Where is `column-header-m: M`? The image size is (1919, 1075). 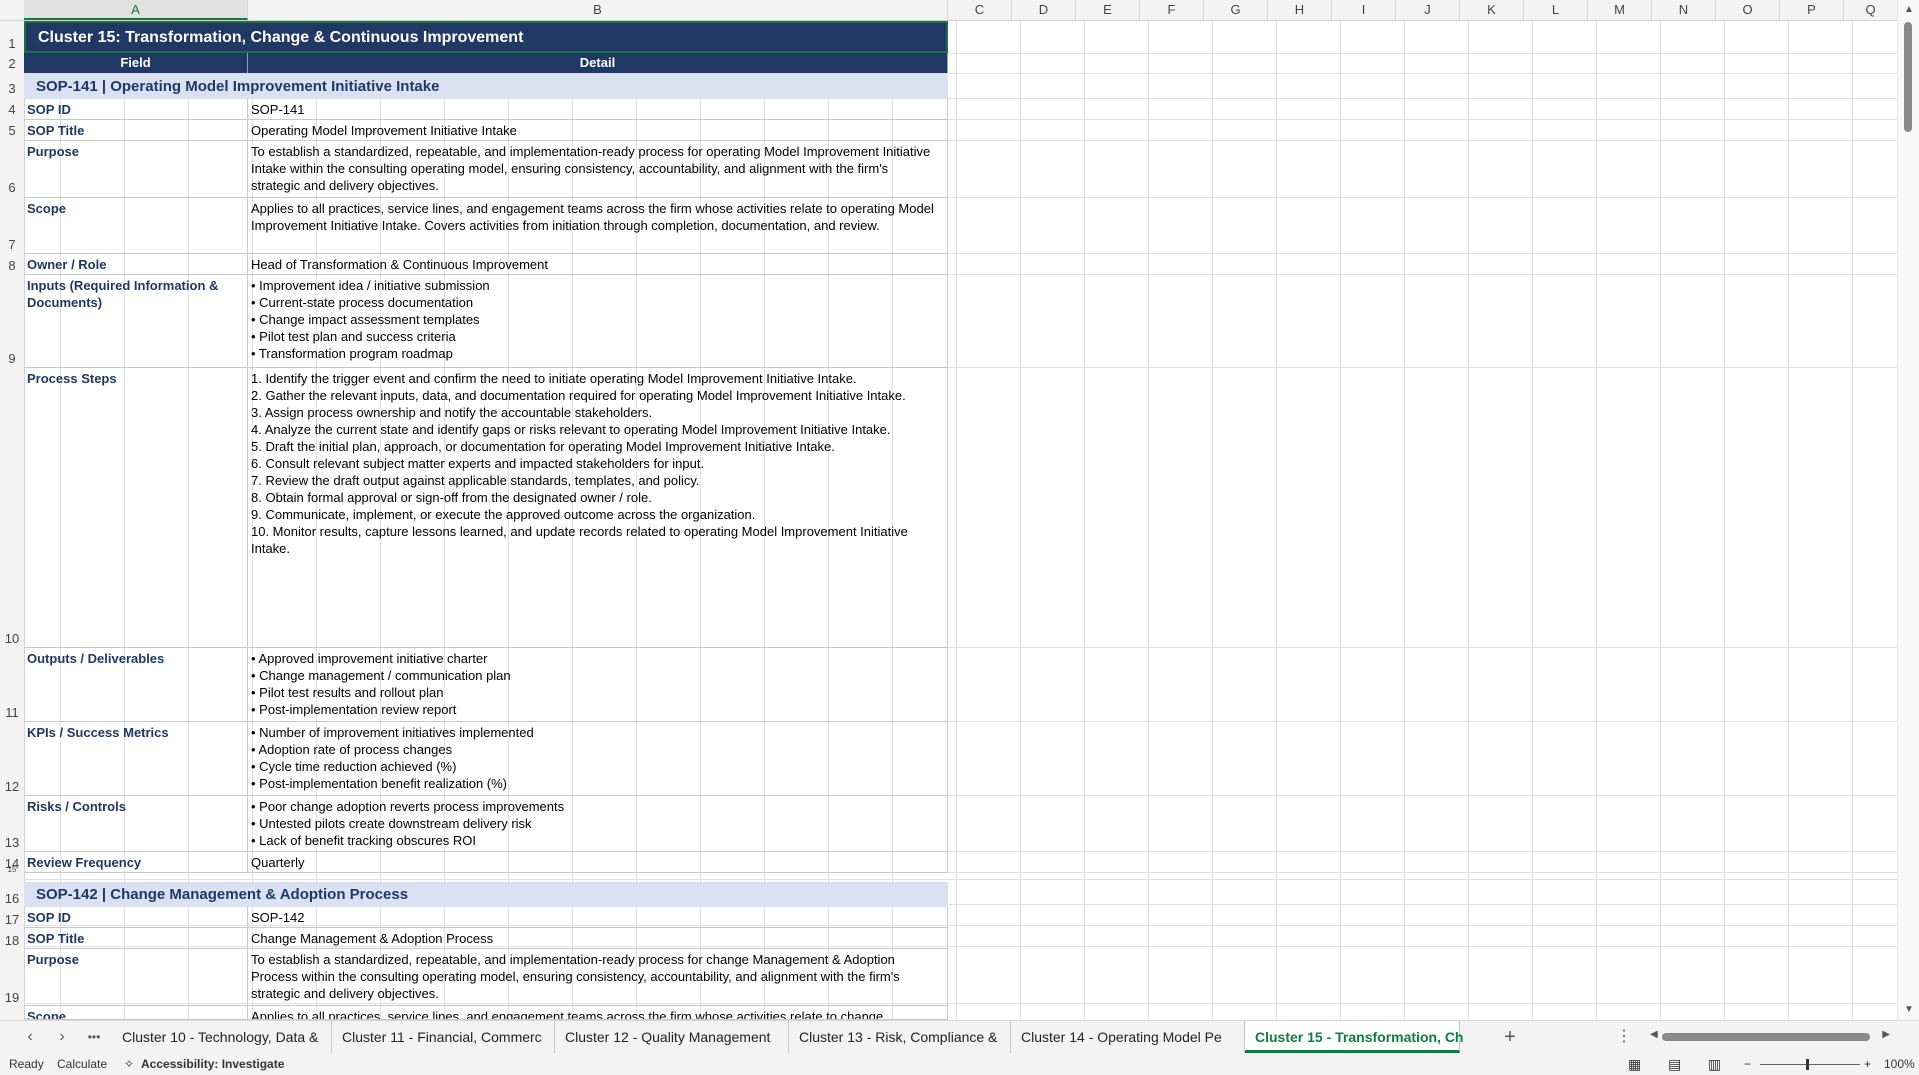 column-header-m: M is located at coordinates (1620, 10).